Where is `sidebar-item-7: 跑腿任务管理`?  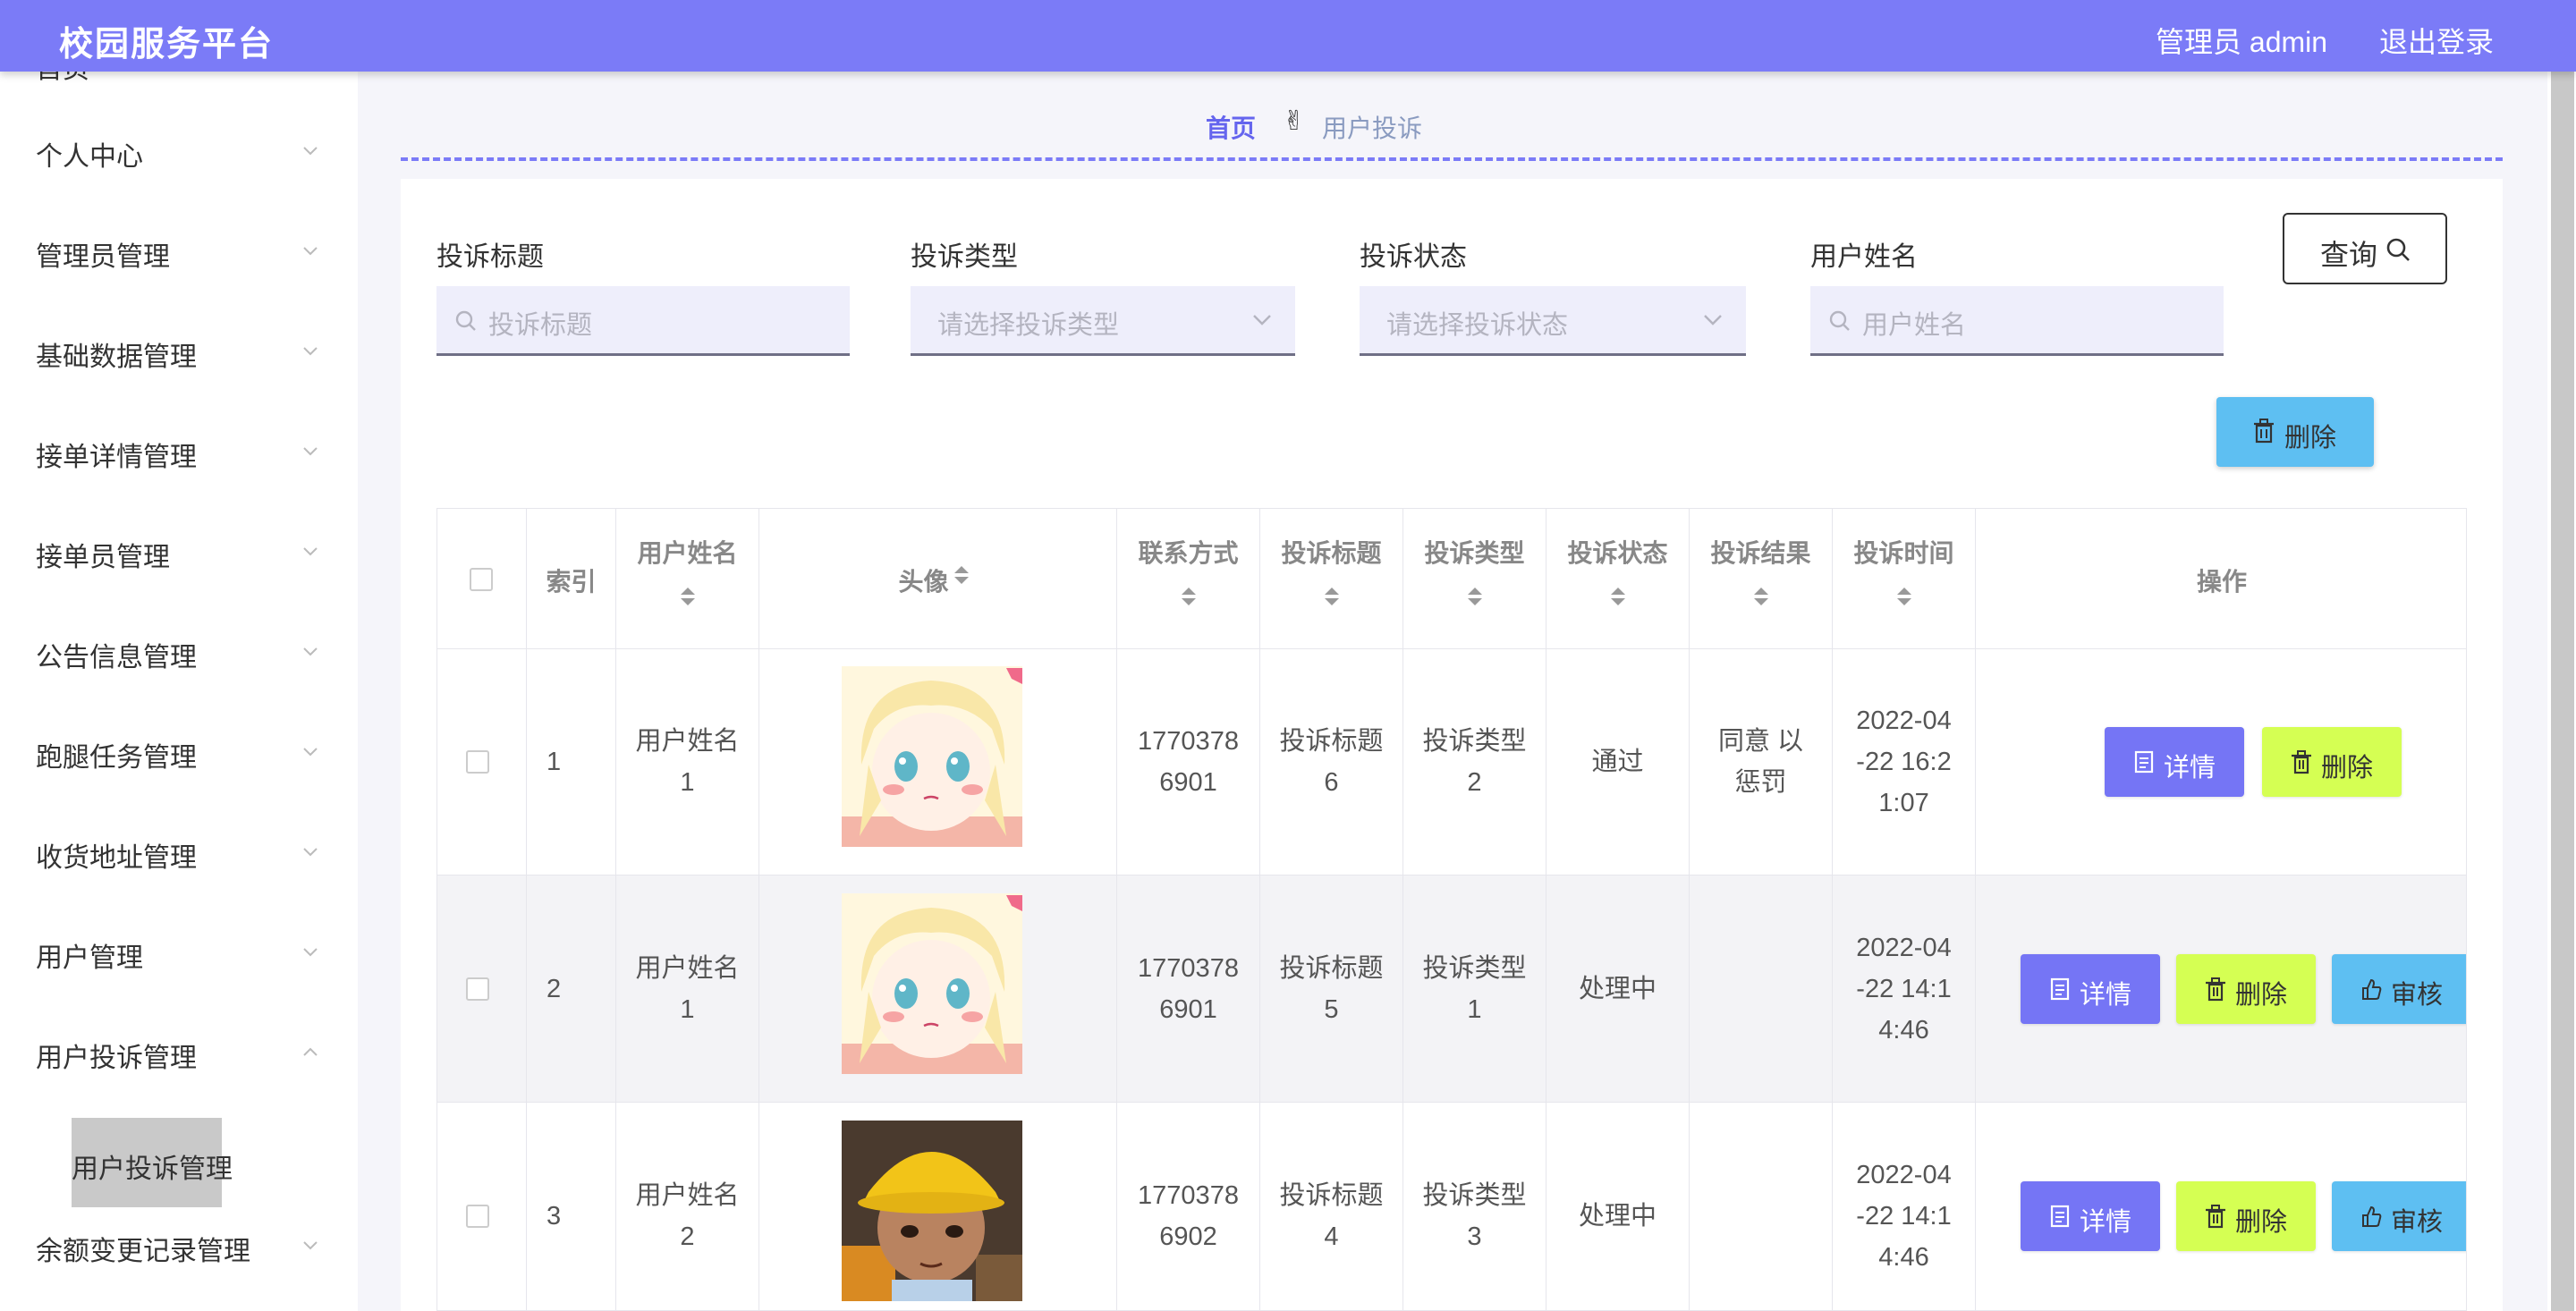 sidebar-item-7: 跑腿任务管理 is located at coordinates (179, 751).